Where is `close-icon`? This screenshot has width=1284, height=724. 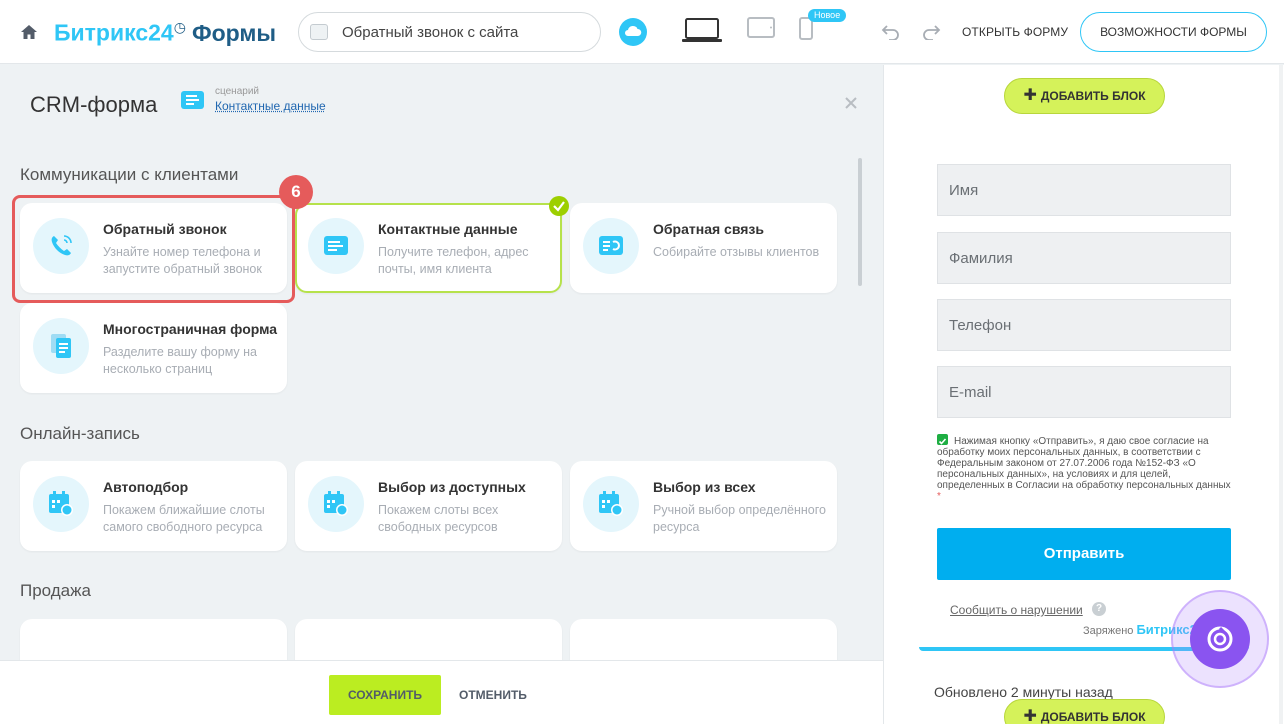 close-icon is located at coordinates (851, 103).